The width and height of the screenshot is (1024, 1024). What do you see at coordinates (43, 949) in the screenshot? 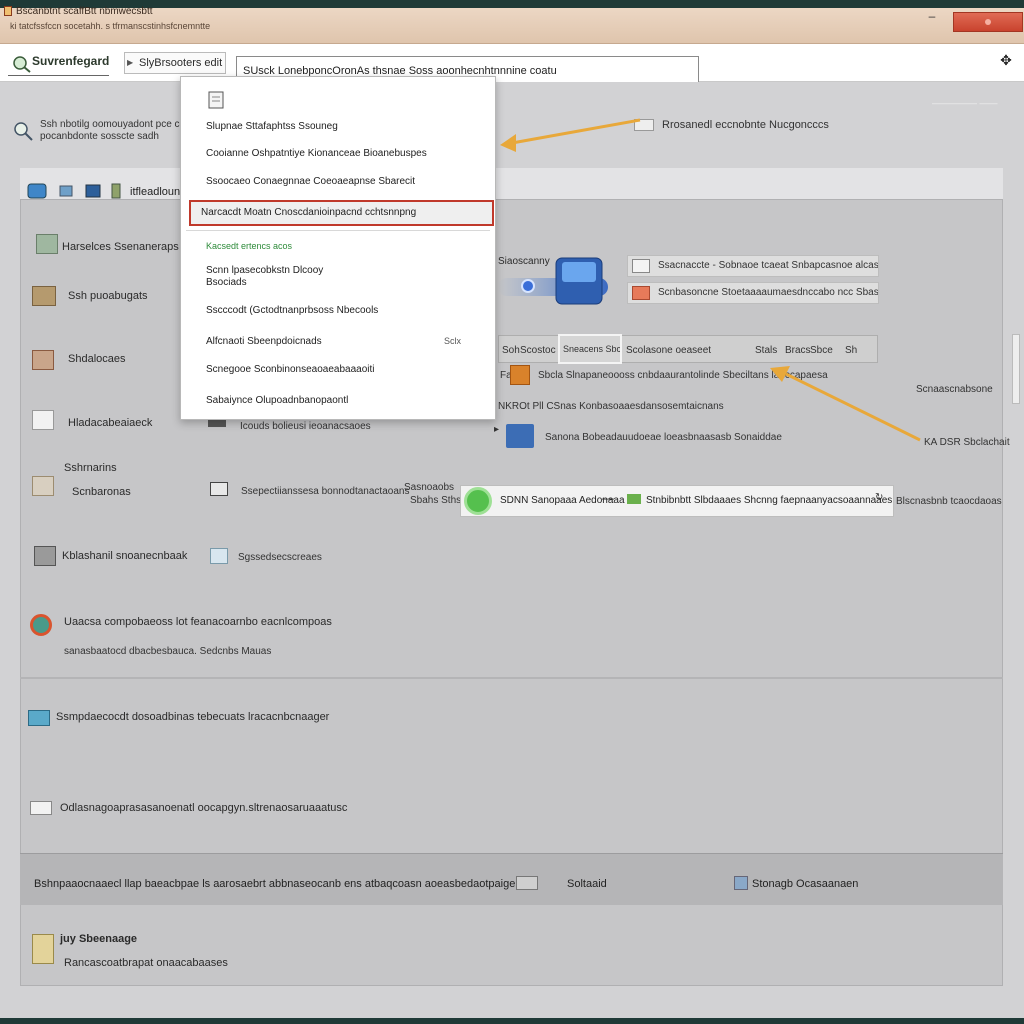
I see `package-box-icon` at bounding box center [43, 949].